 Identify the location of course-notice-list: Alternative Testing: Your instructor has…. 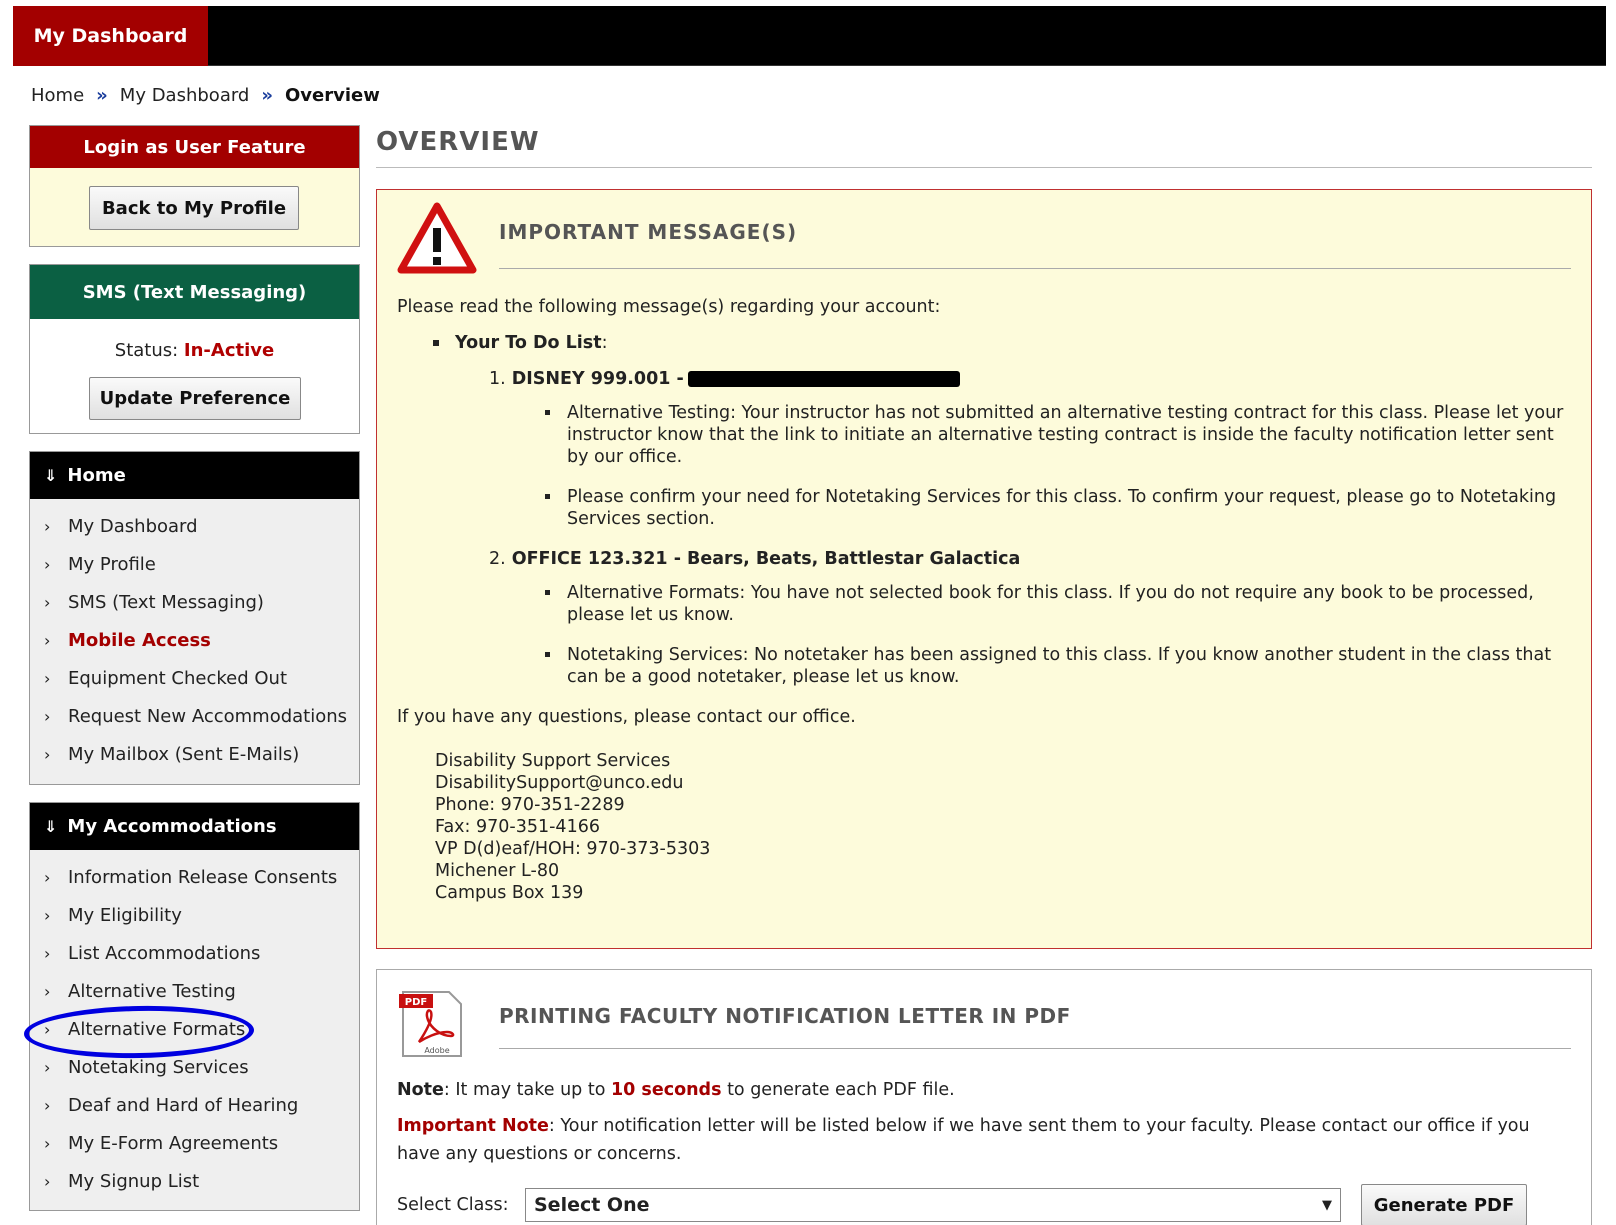
(1033, 466).